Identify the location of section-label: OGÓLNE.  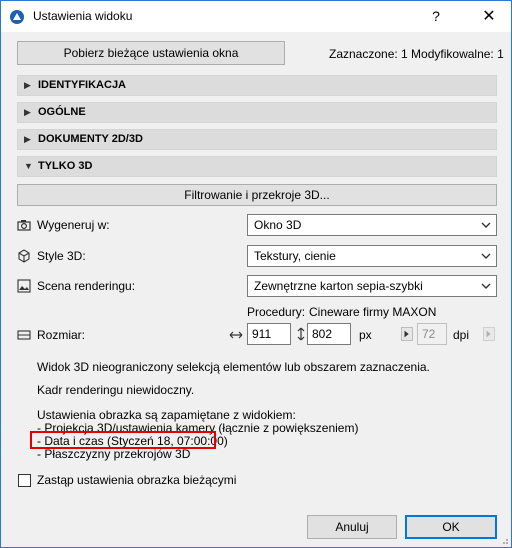
(62, 112).